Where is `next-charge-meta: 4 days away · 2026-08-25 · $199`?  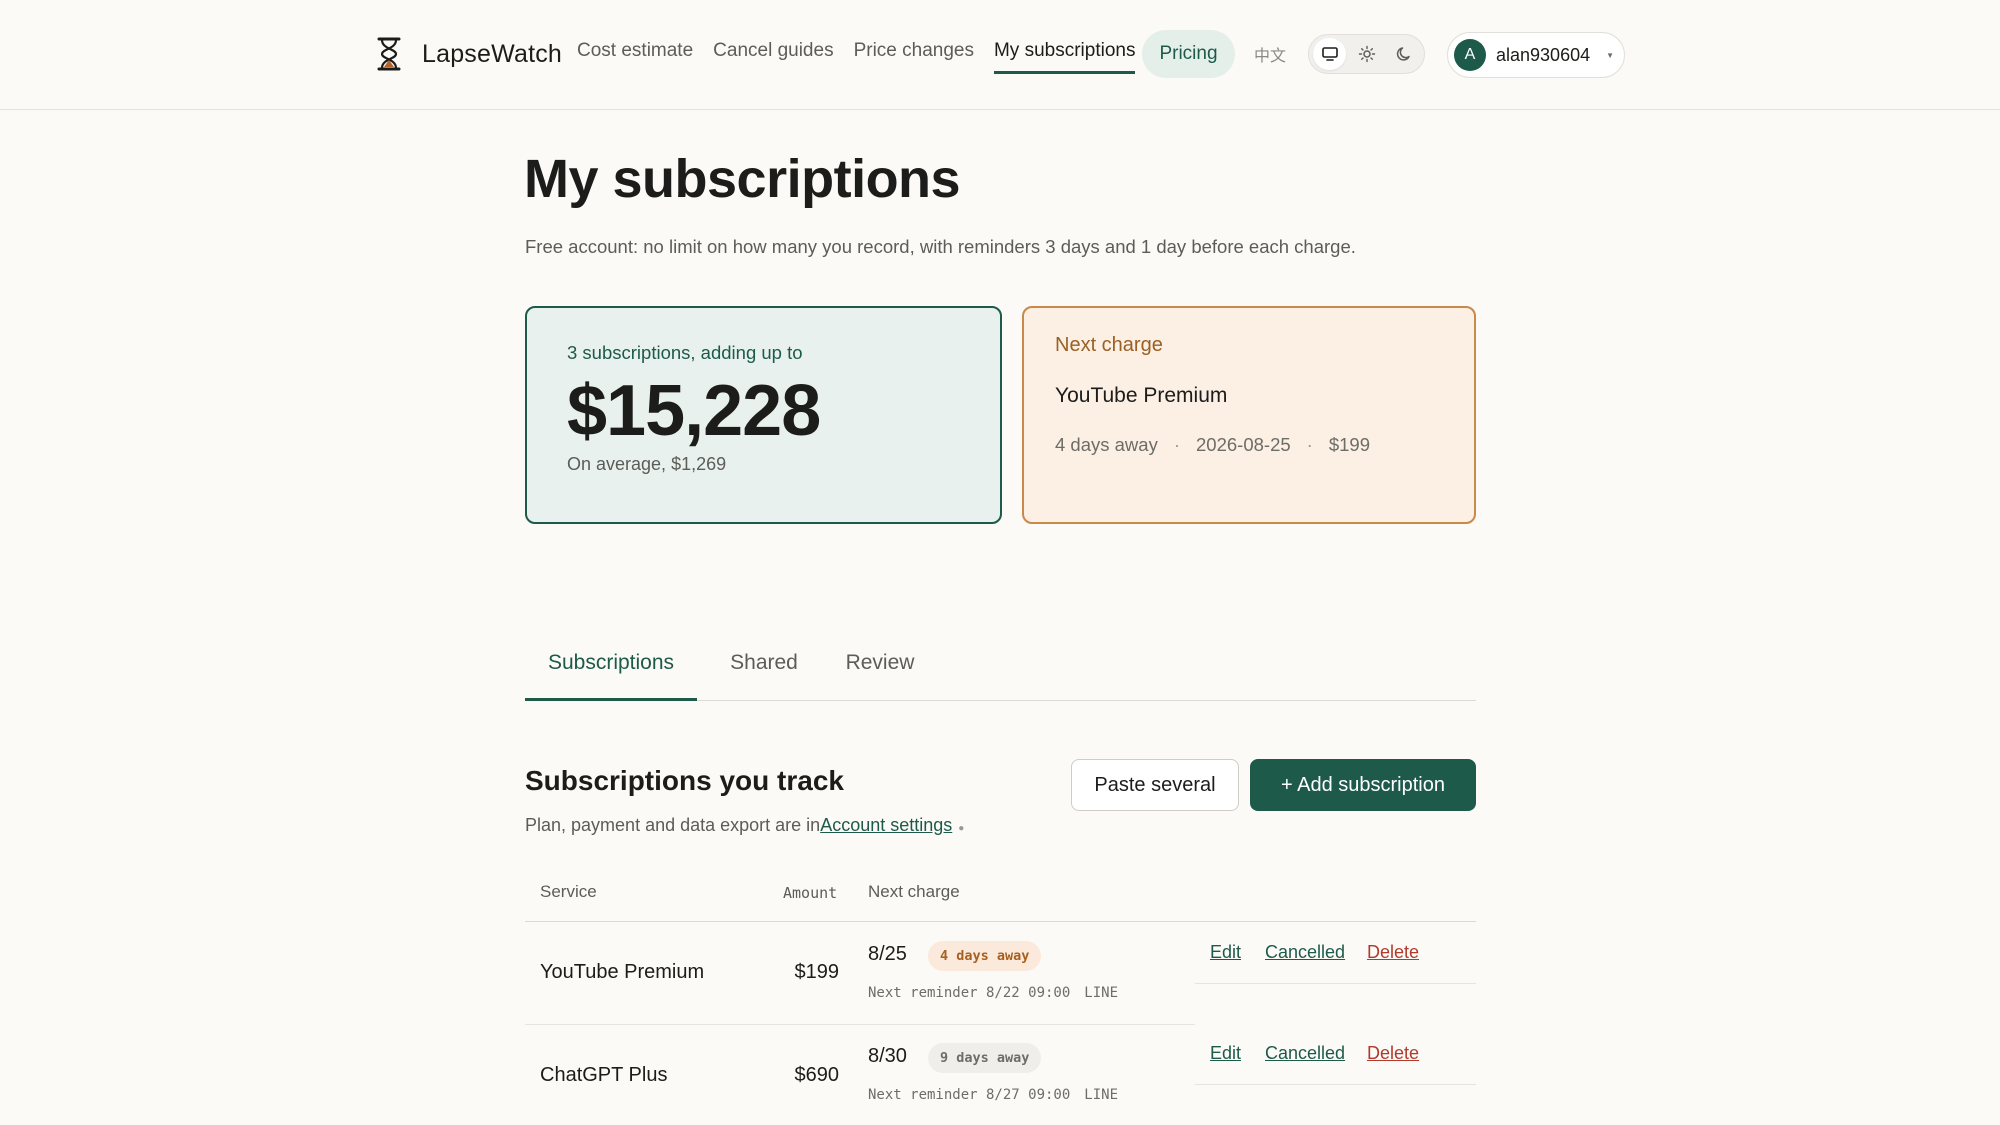
next-charge-meta: 4 days away · 2026-08-25 · $199 is located at coordinates (1212, 445).